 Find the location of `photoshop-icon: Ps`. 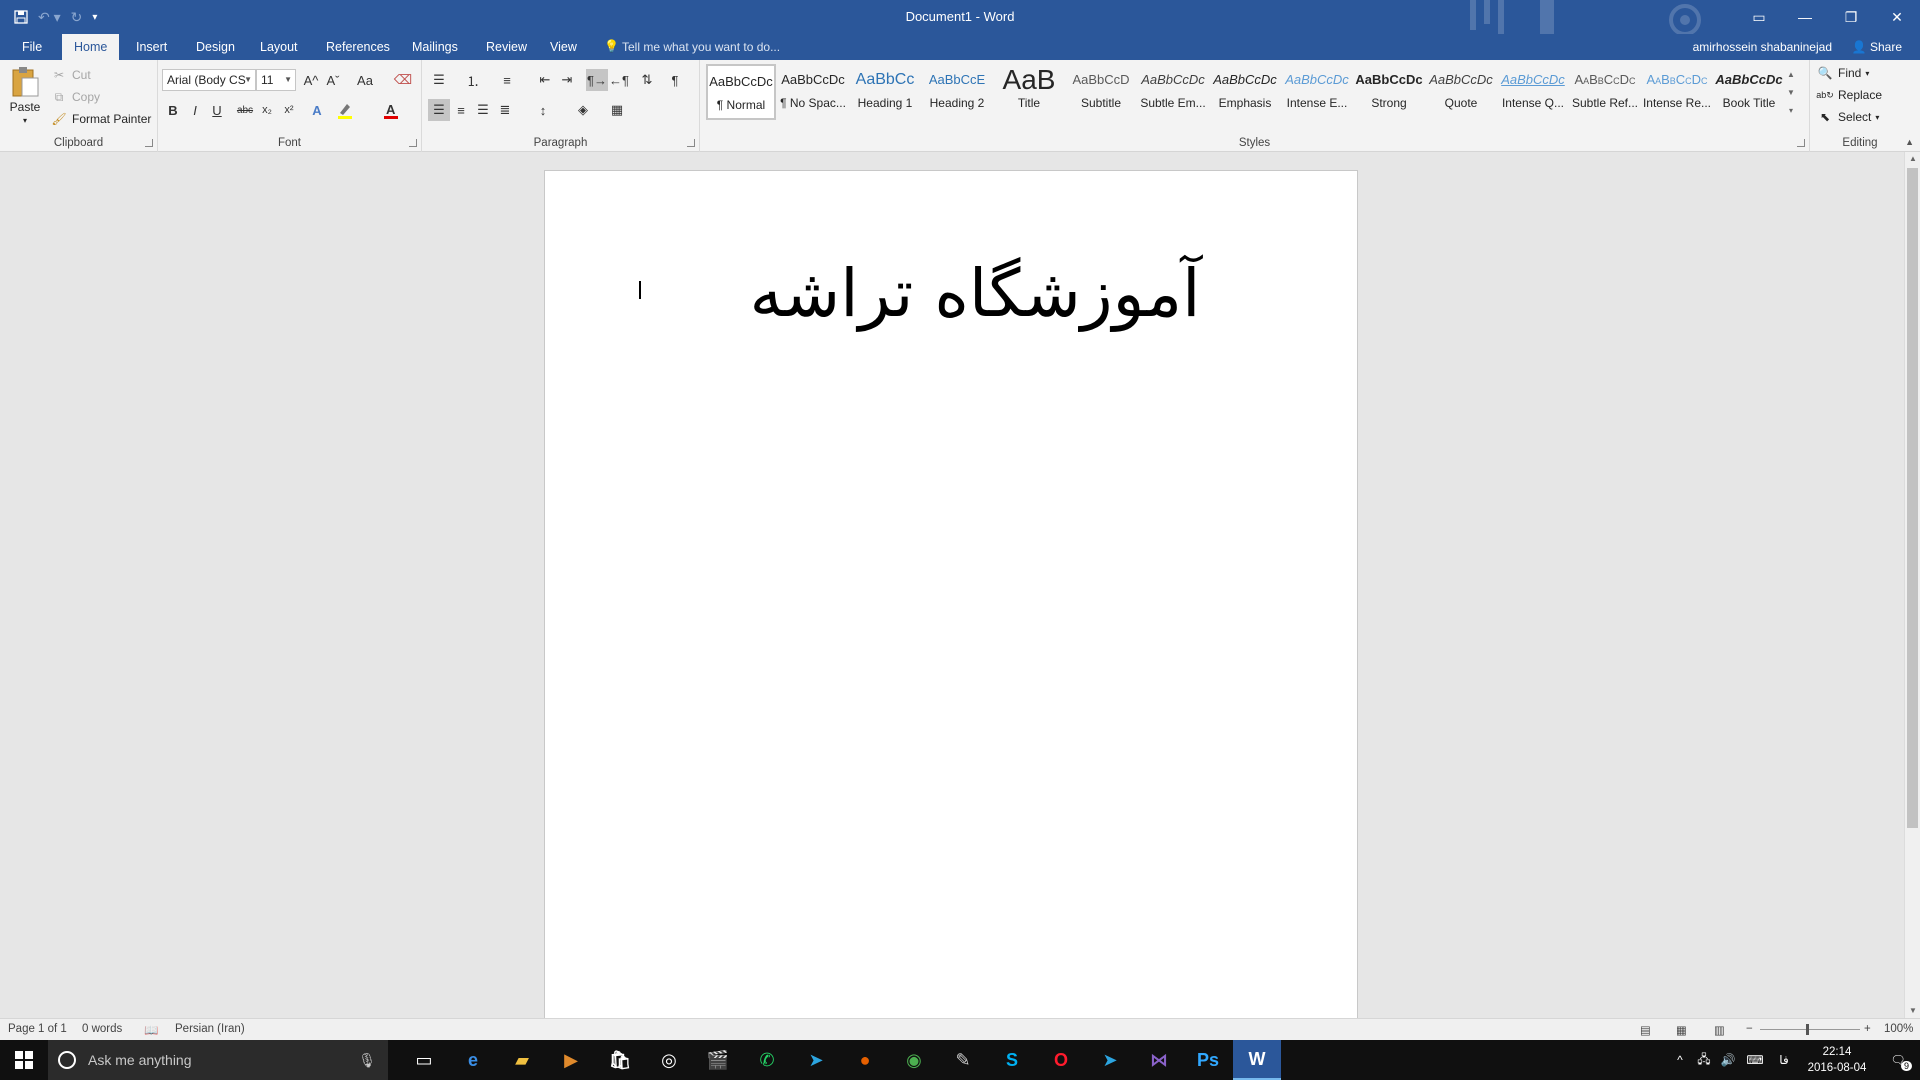

photoshop-icon: Ps is located at coordinates (1208, 1060).